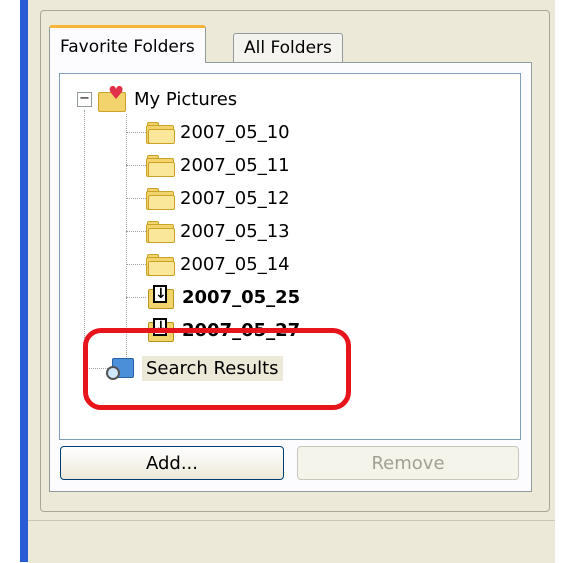  I want to click on tree-item-my-pictures: − ♥ My Pictures, so click(157, 99).